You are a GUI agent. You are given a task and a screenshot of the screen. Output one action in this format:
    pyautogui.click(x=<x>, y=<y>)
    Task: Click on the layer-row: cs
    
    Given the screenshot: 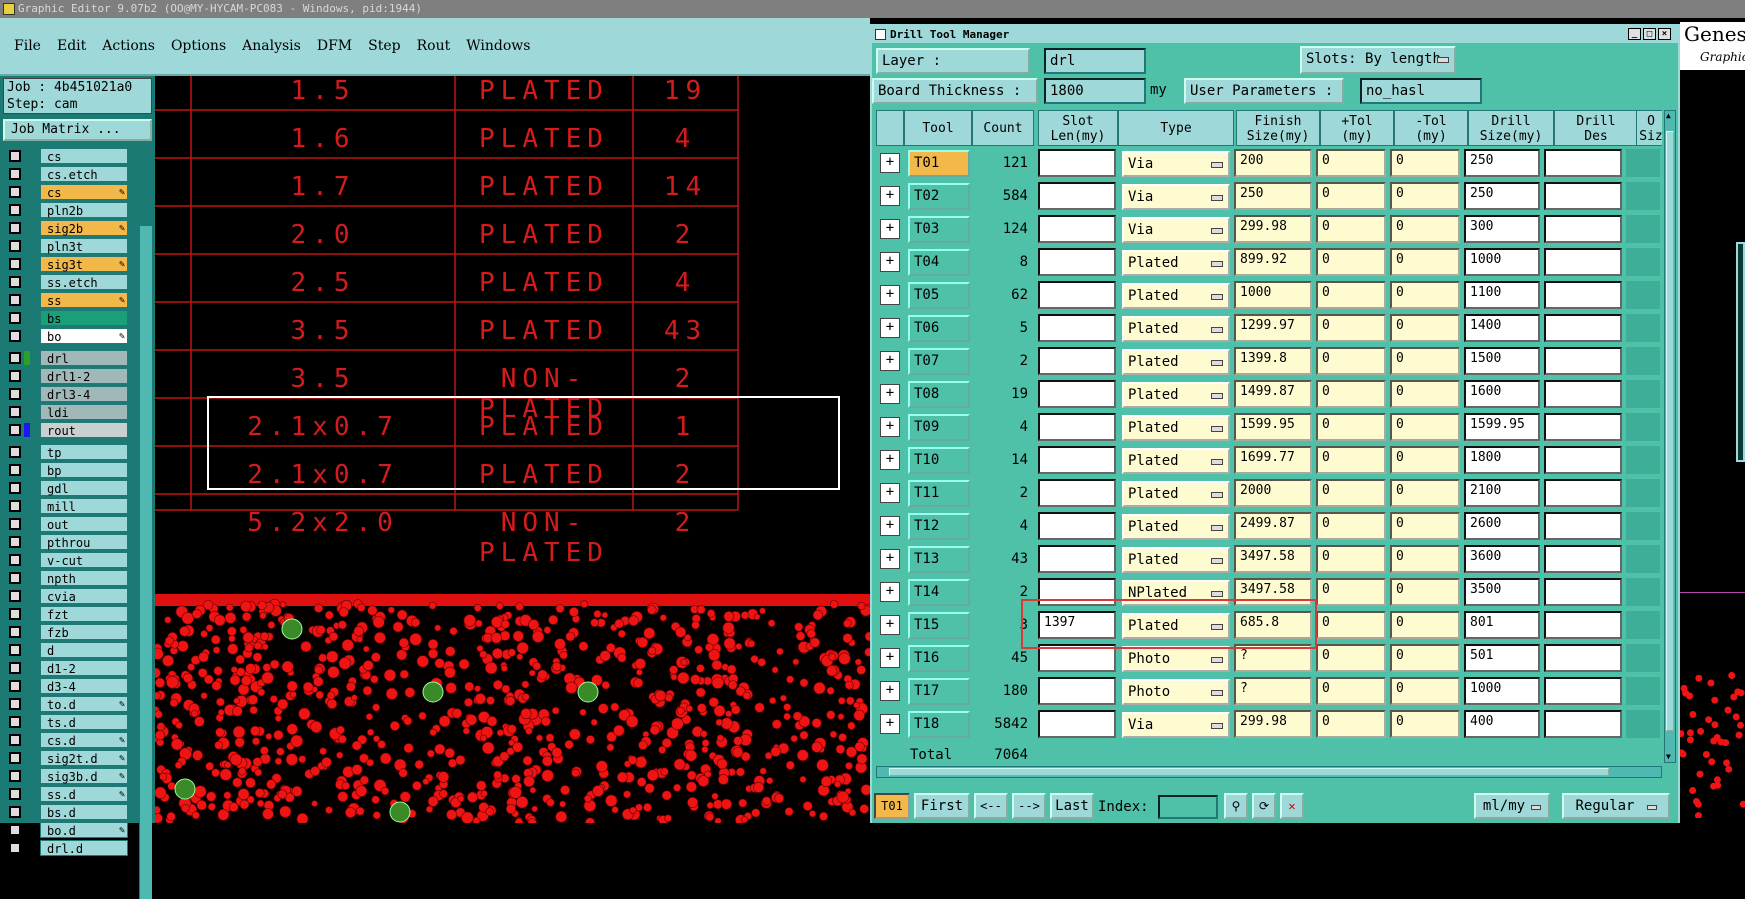 What is the action you would take?
    pyautogui.click(x=67, y=156)
    